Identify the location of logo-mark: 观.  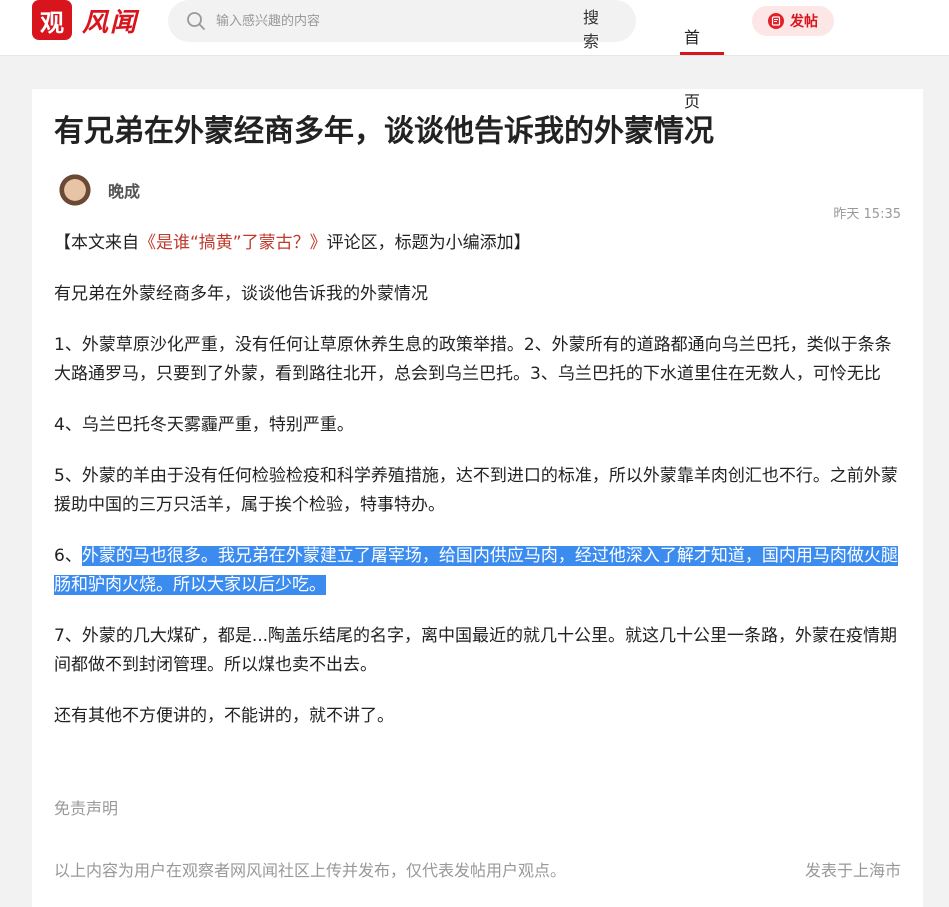
(52, 20).